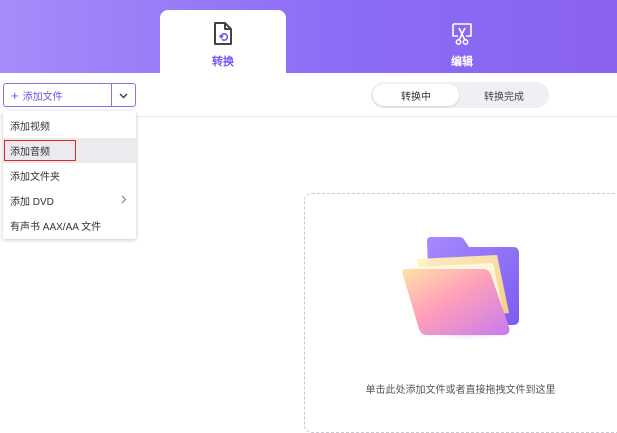  What do you see at coordinates (40, 150) in the screenshot?
I see `highlight-box` at bounding box center [40, 150].